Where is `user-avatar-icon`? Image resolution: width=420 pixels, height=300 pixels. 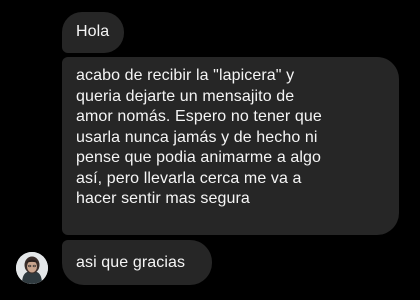 user-avatar-icon is located at coordinates (32, 268).